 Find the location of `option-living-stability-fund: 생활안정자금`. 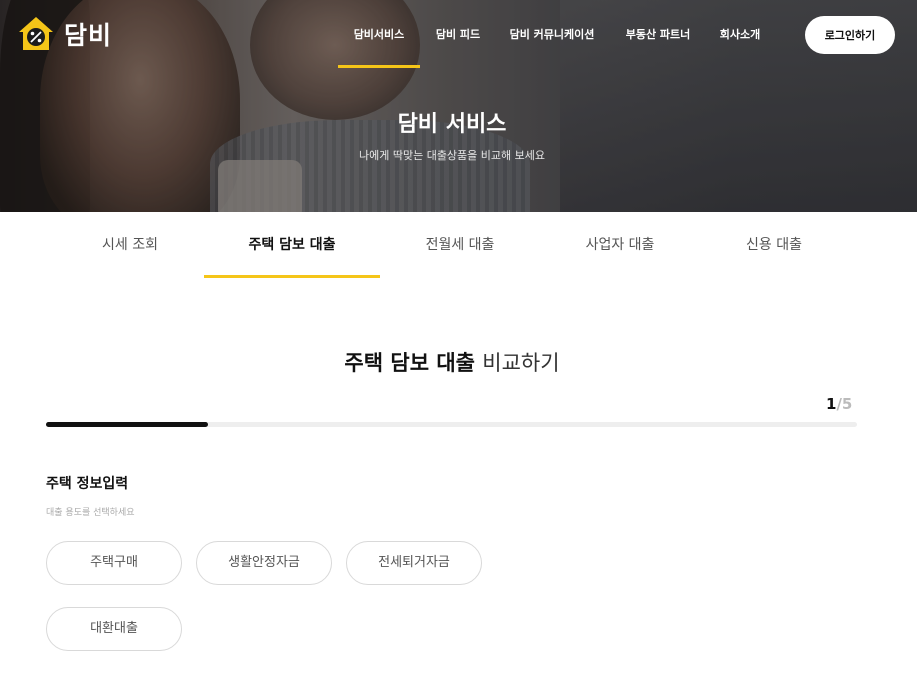

option-living-stability-fund: 생활안정자금 is located at coordinates (264, 563).